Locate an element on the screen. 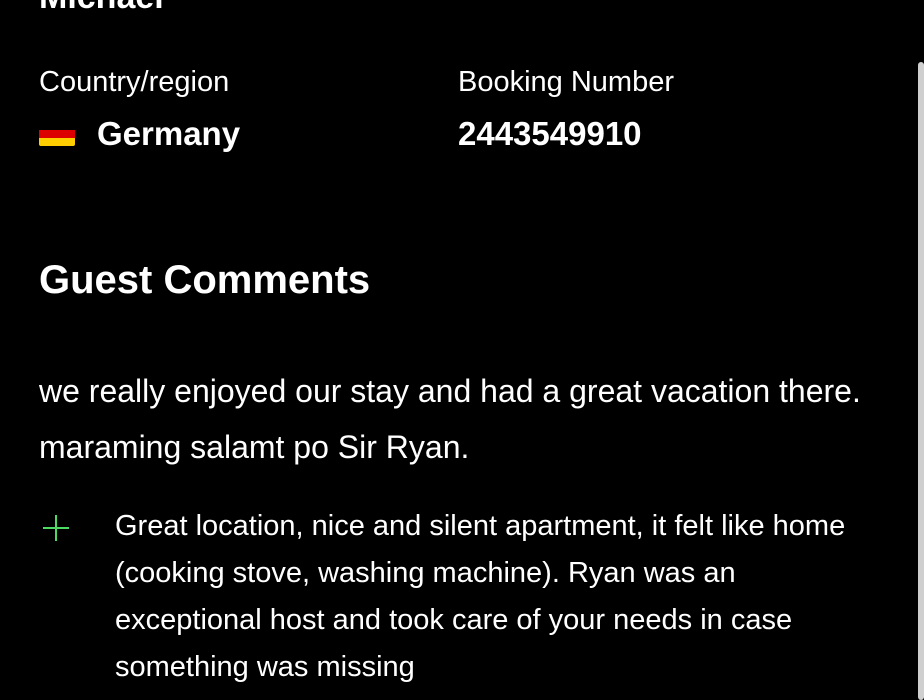 This screenshot has height=700, width=924. flag-stripe-gold is located at coordinates (57, 142).